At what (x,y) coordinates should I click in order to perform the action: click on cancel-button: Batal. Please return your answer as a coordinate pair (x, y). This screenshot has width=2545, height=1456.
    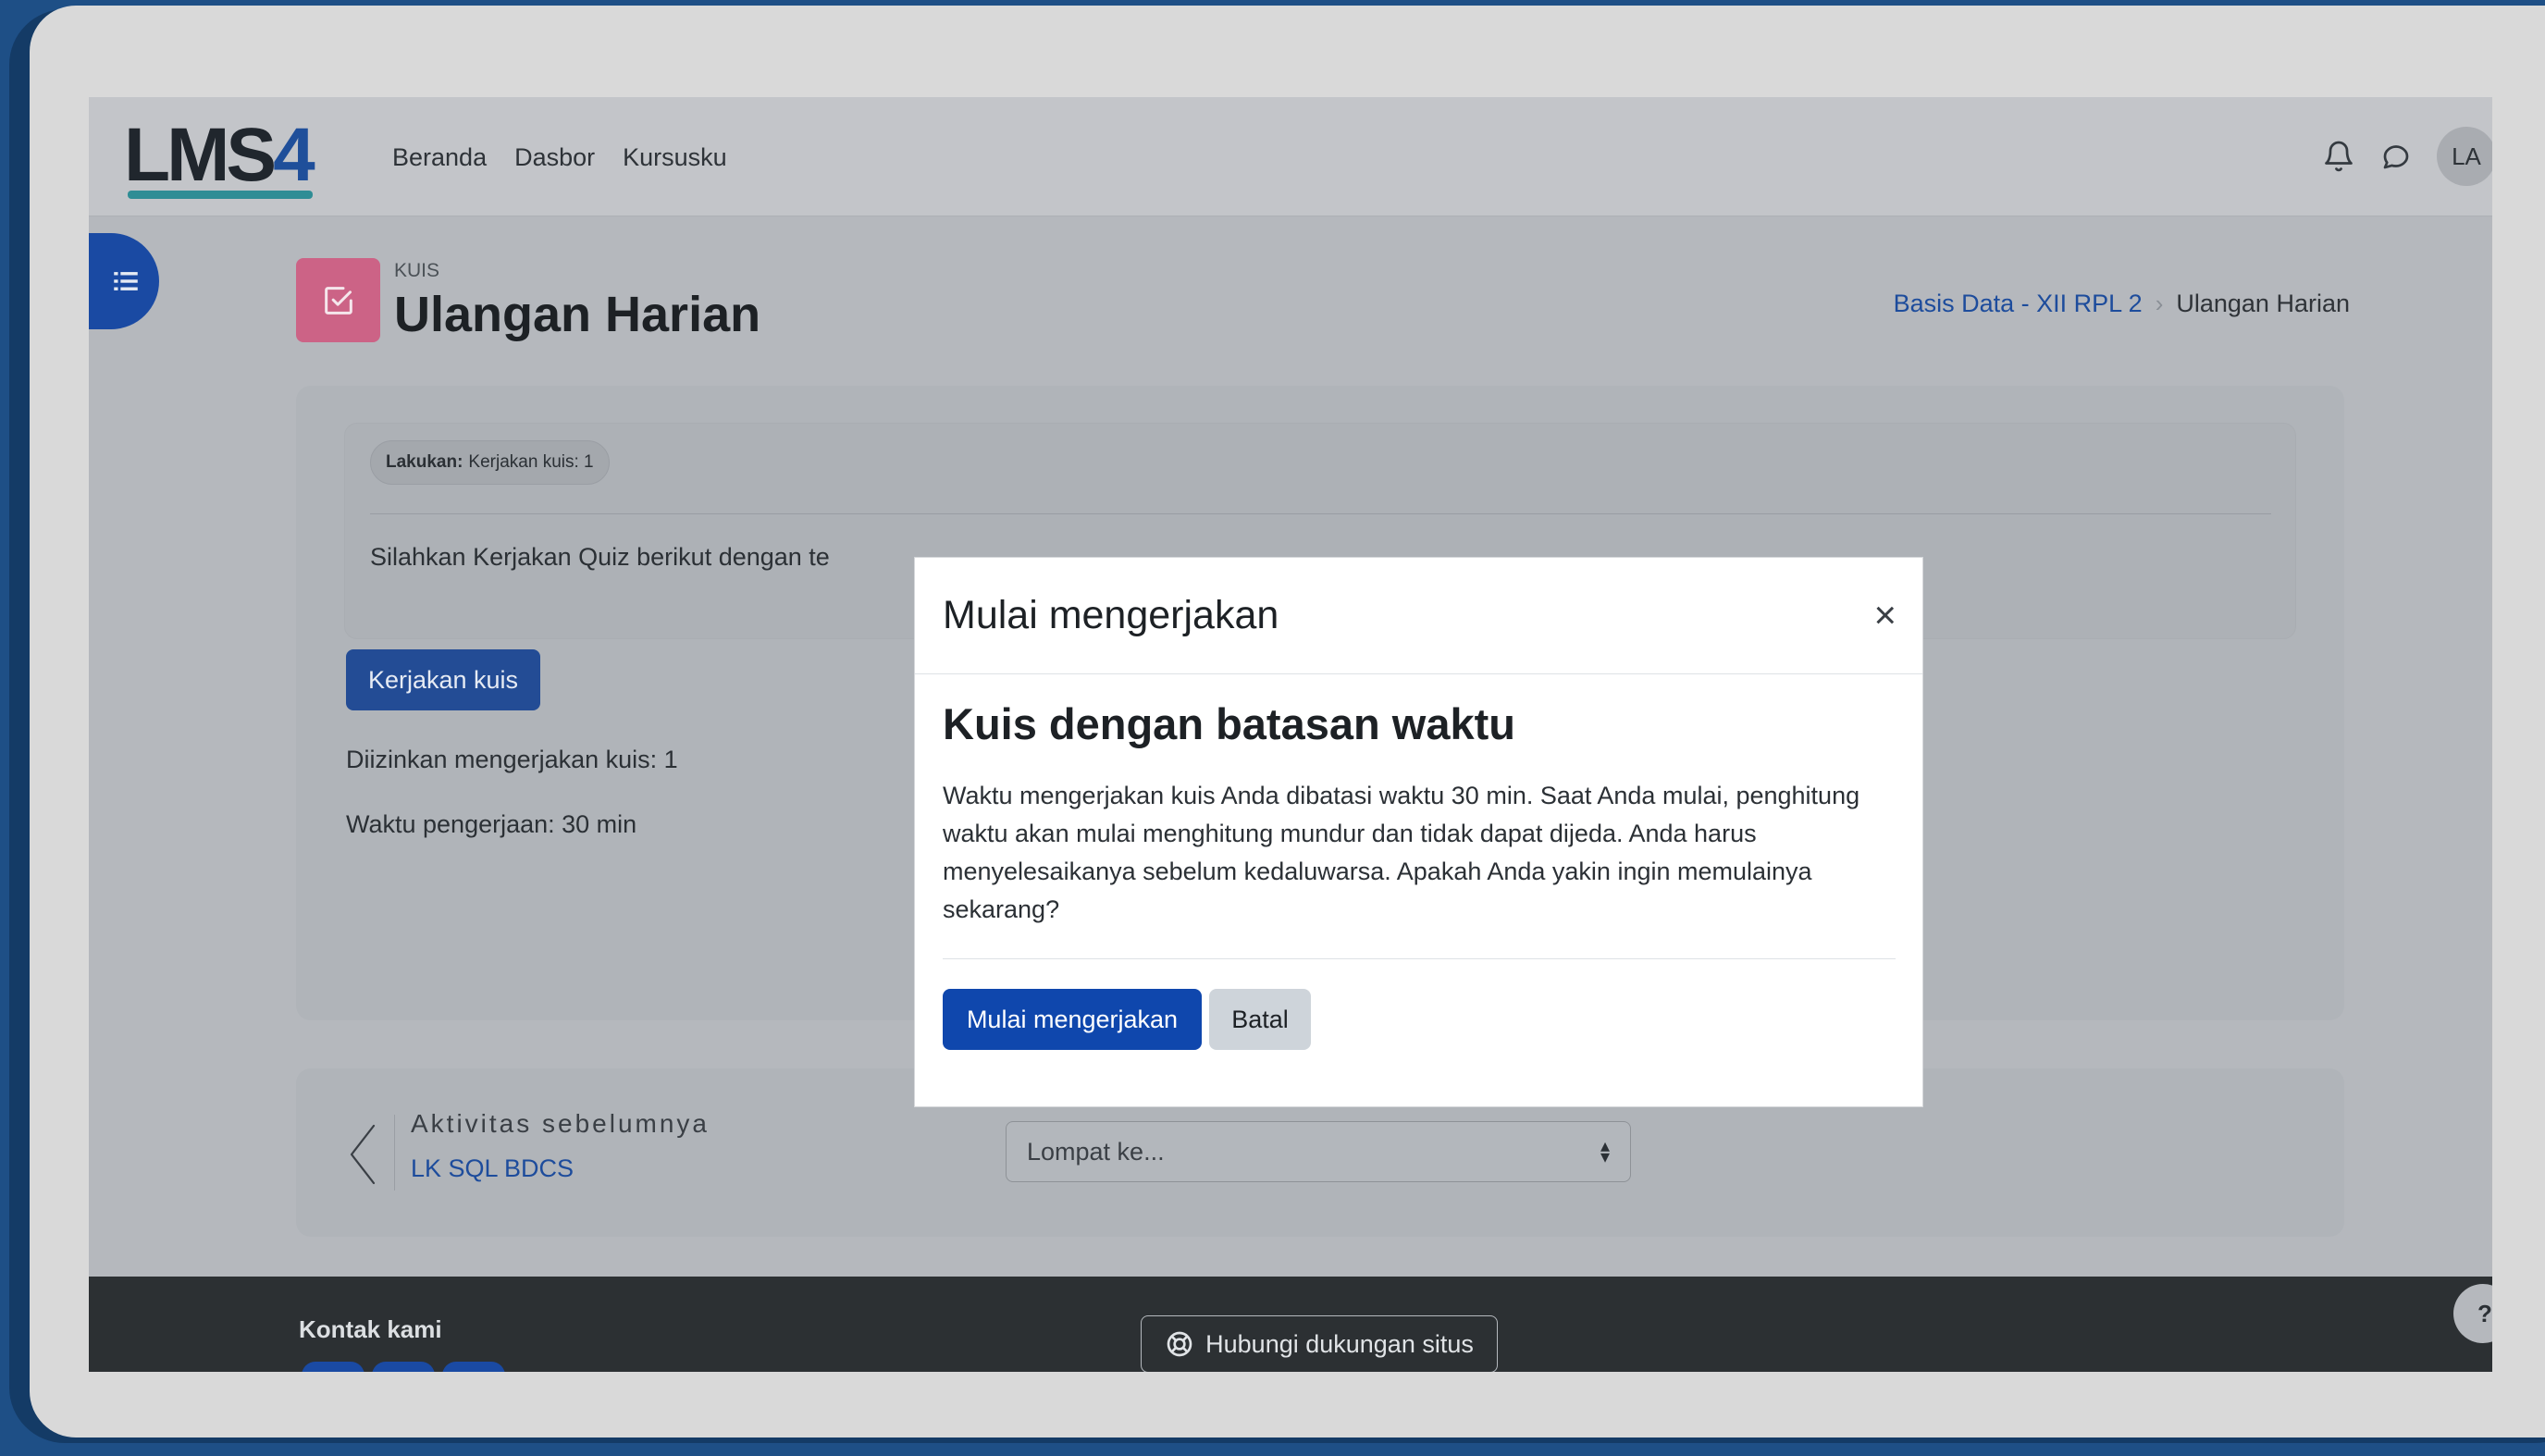
    Looking at the image, I should click on (1260, 1020).